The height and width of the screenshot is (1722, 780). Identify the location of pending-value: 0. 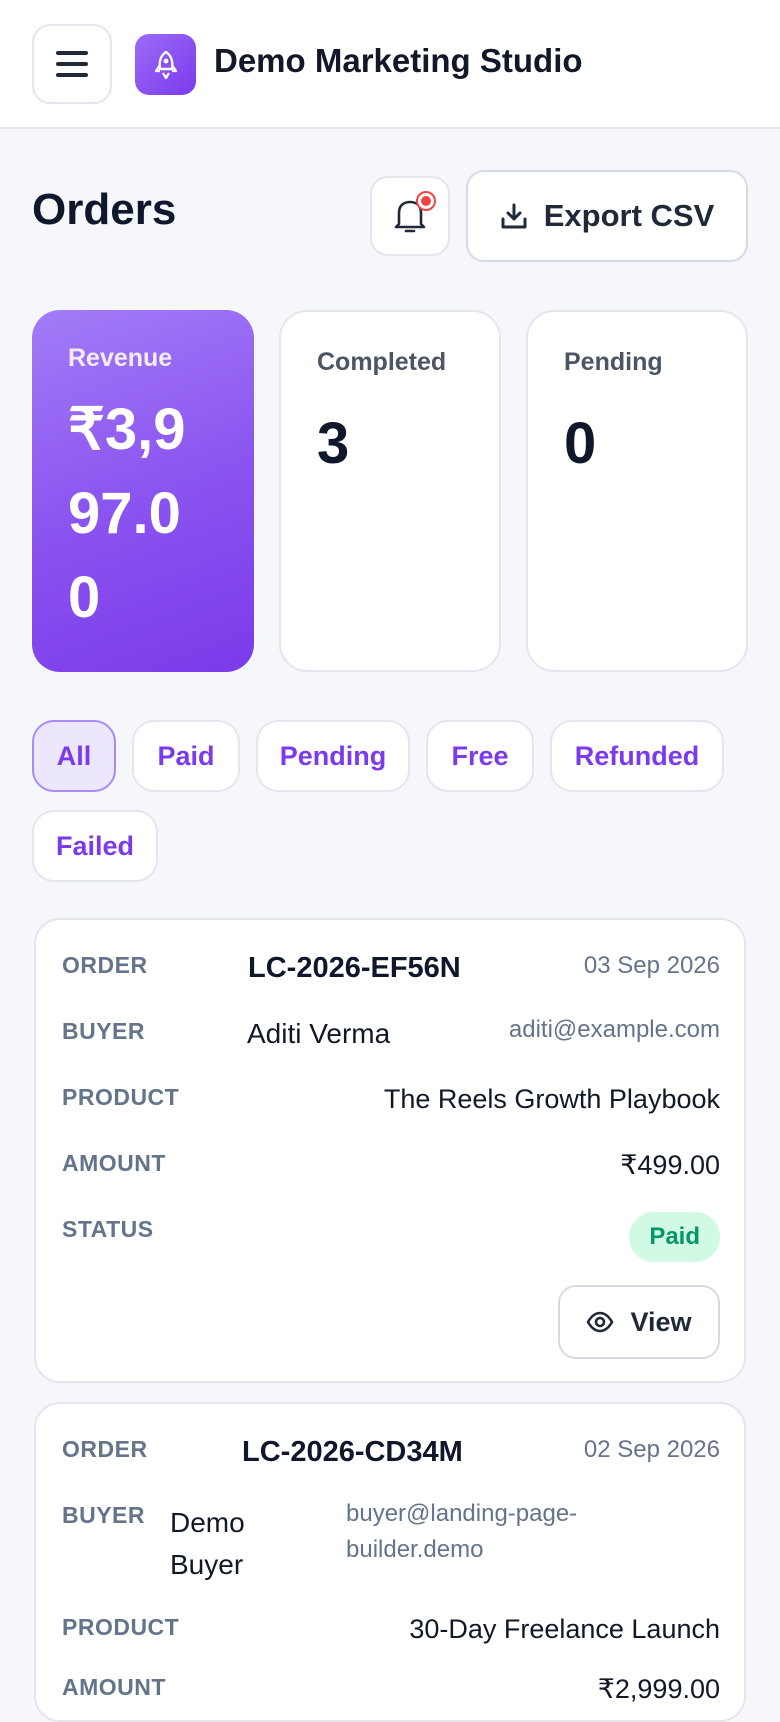
(580, 443).